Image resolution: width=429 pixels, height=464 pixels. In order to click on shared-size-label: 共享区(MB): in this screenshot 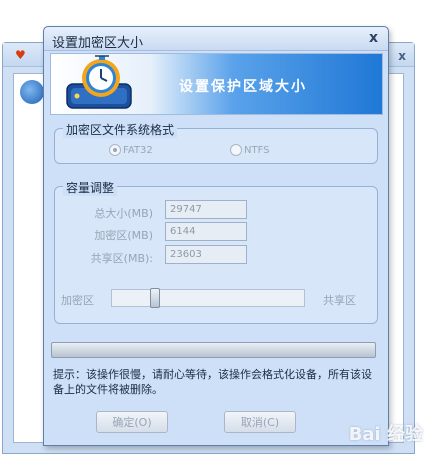, I will do `click(121, 258)`.